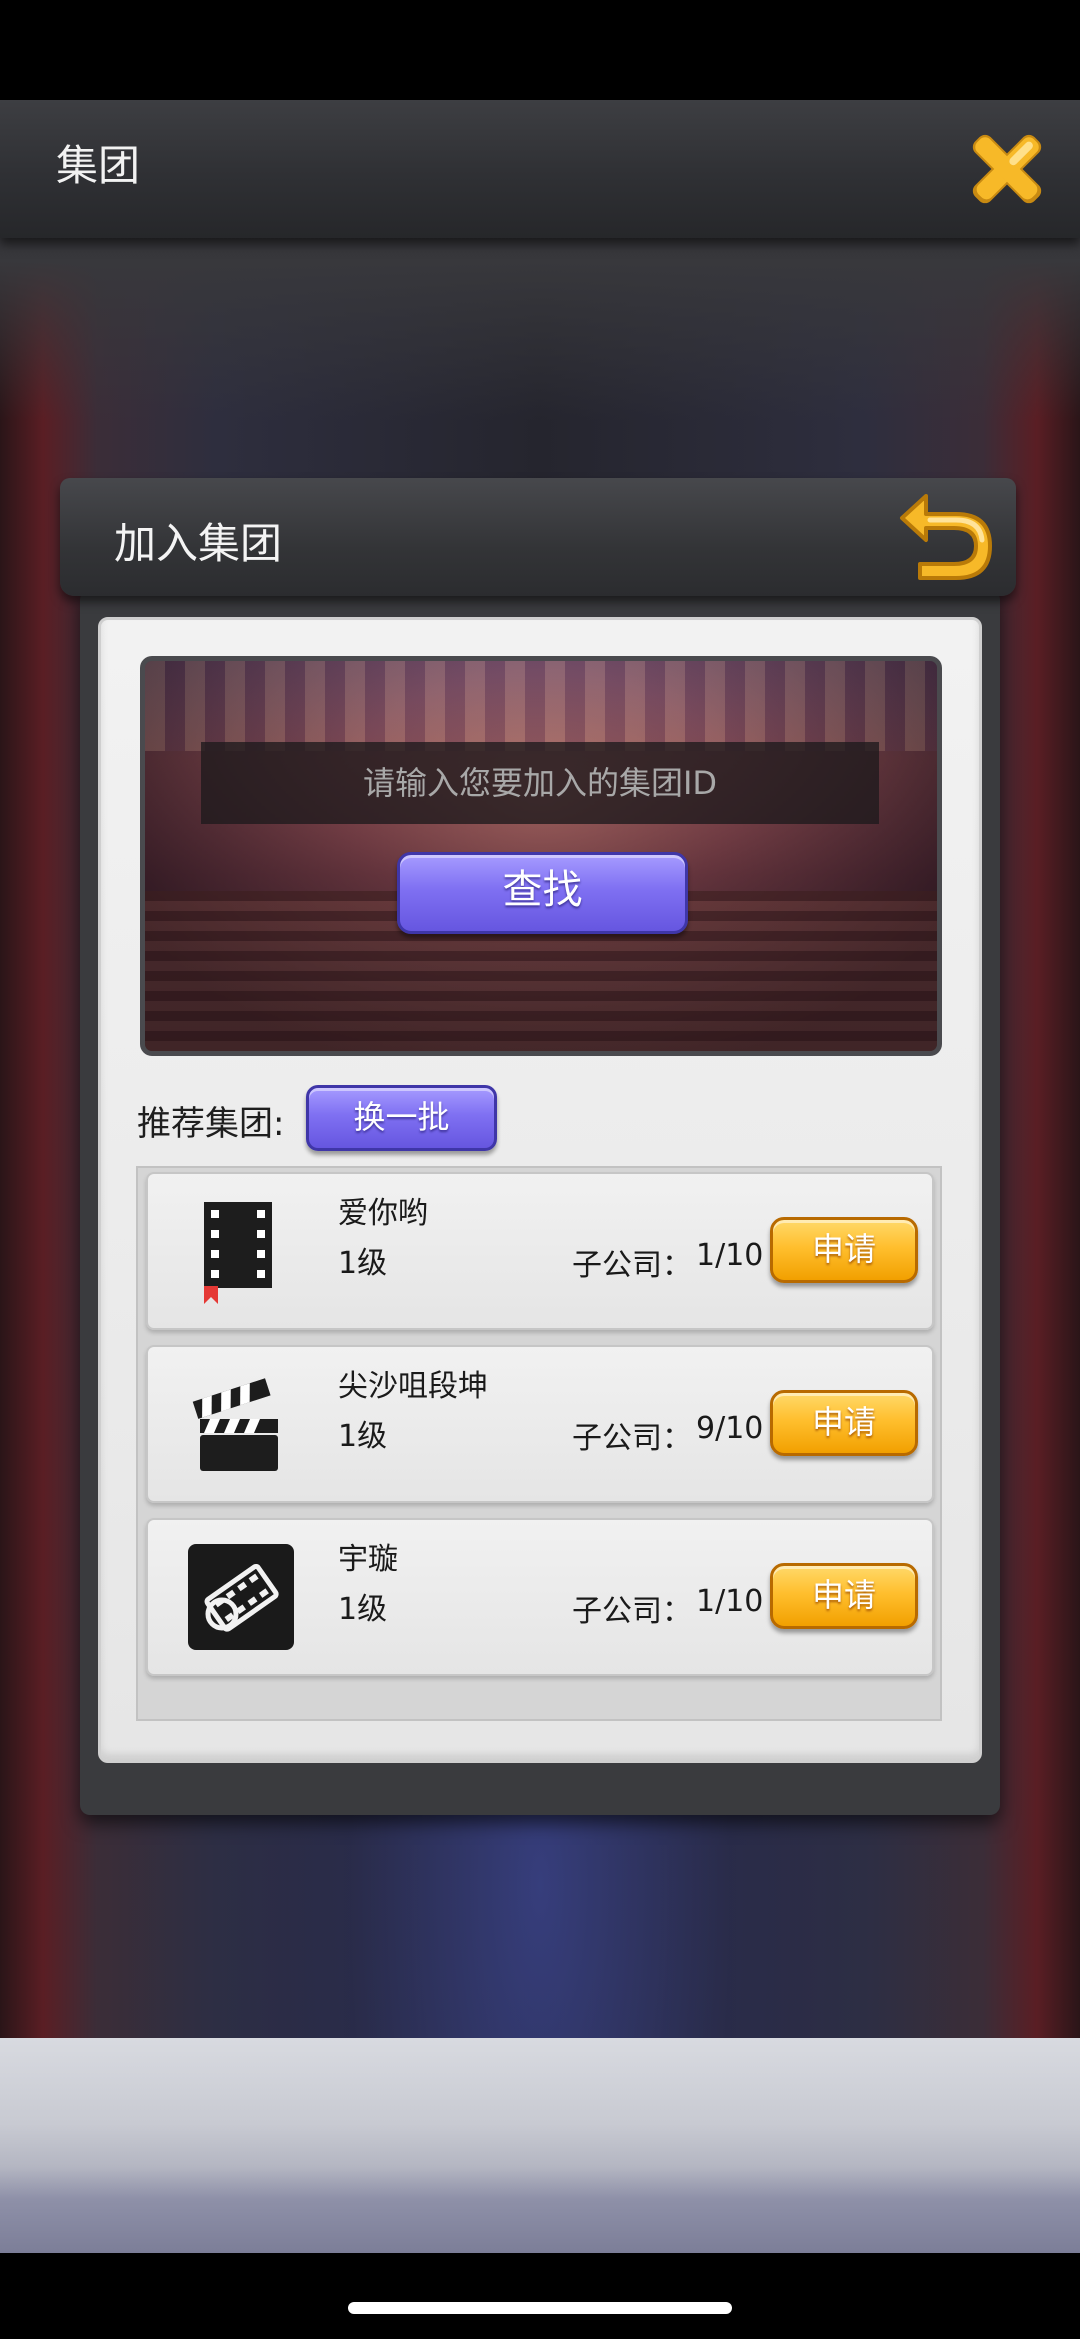  I want to click on top-header, so click(540, 169).